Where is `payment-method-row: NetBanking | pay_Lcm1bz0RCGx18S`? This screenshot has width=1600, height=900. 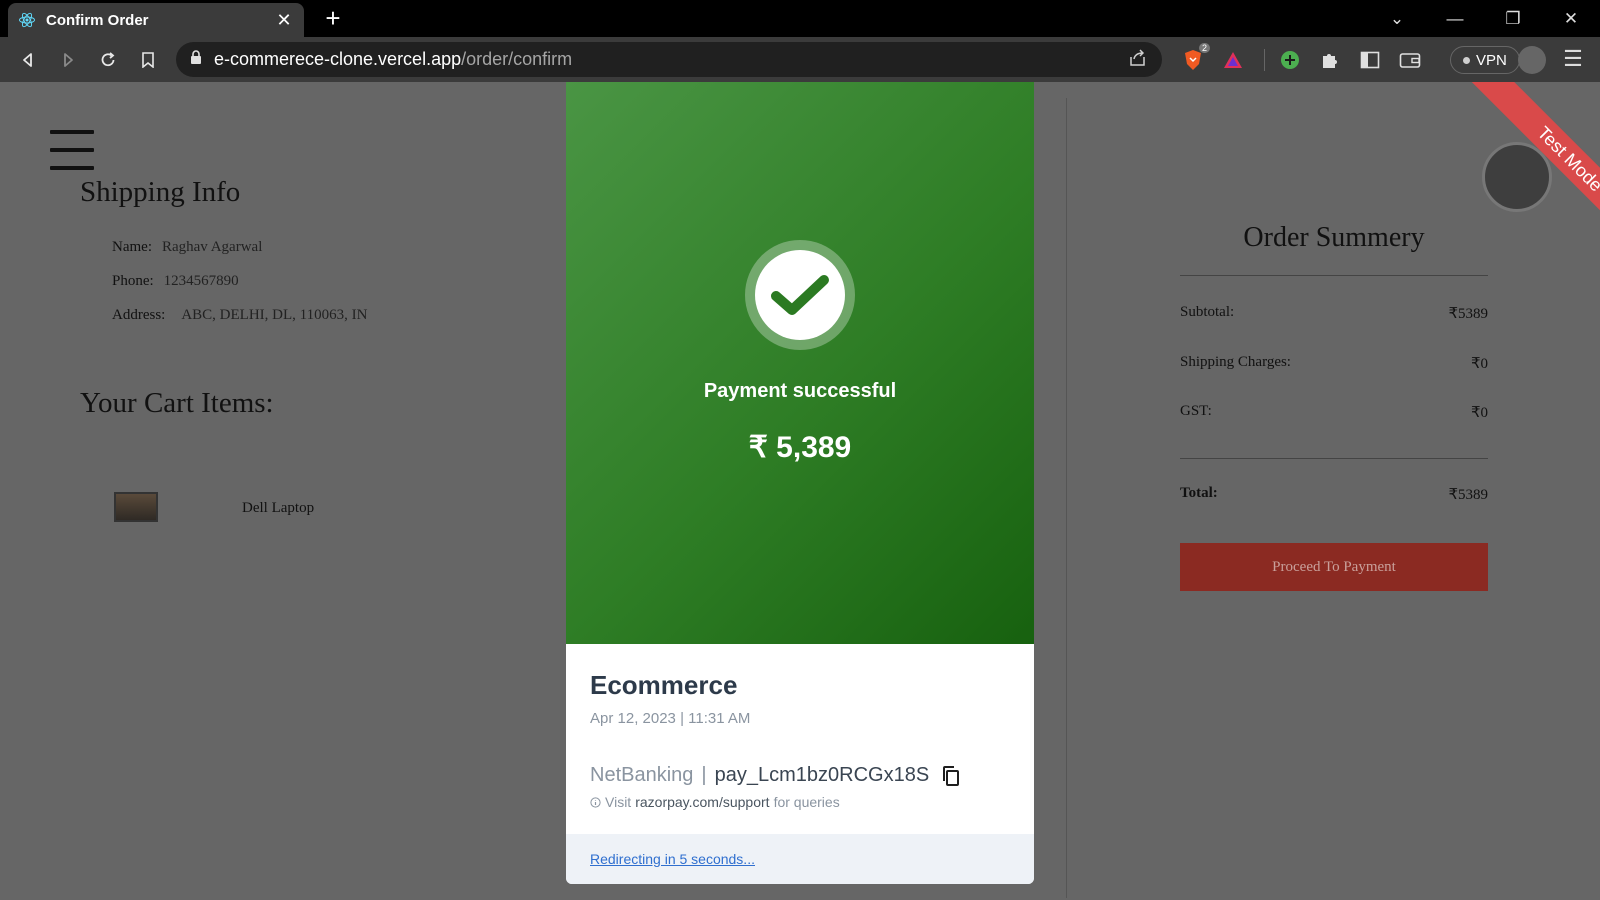 payment-method-row: NetBanking | pay_Lcm1bz0RCGx18S is located at coordinates (775, 775).